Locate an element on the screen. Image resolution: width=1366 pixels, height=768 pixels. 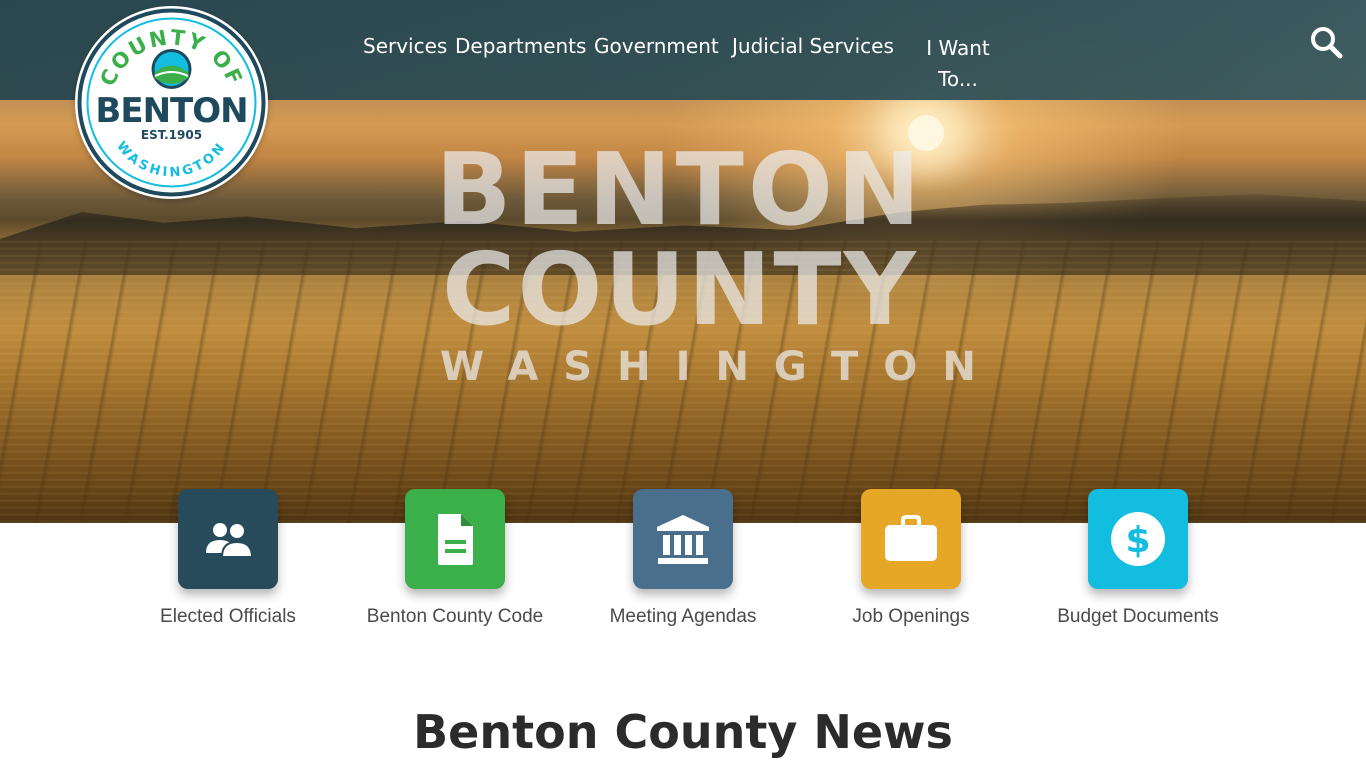
quick-link-elected-officials: Elected Officials is located at coordinates (228, 558).